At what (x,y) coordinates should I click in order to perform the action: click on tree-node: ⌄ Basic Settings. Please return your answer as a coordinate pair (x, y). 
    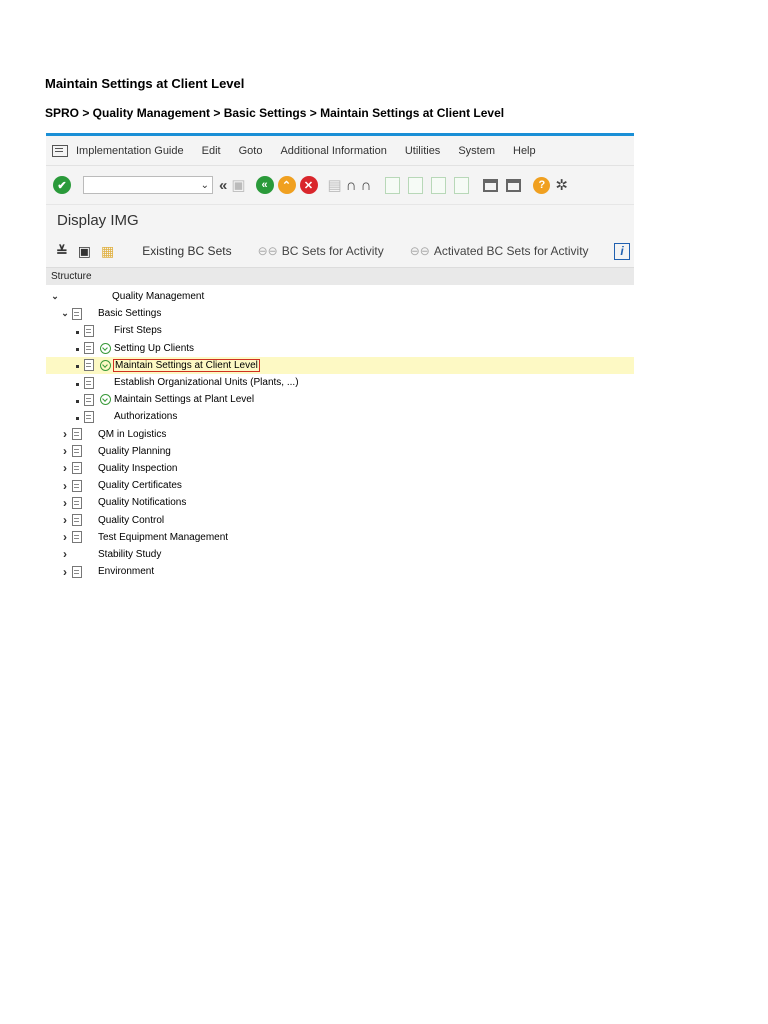
    Looking at the image, I should click on (340, 313).